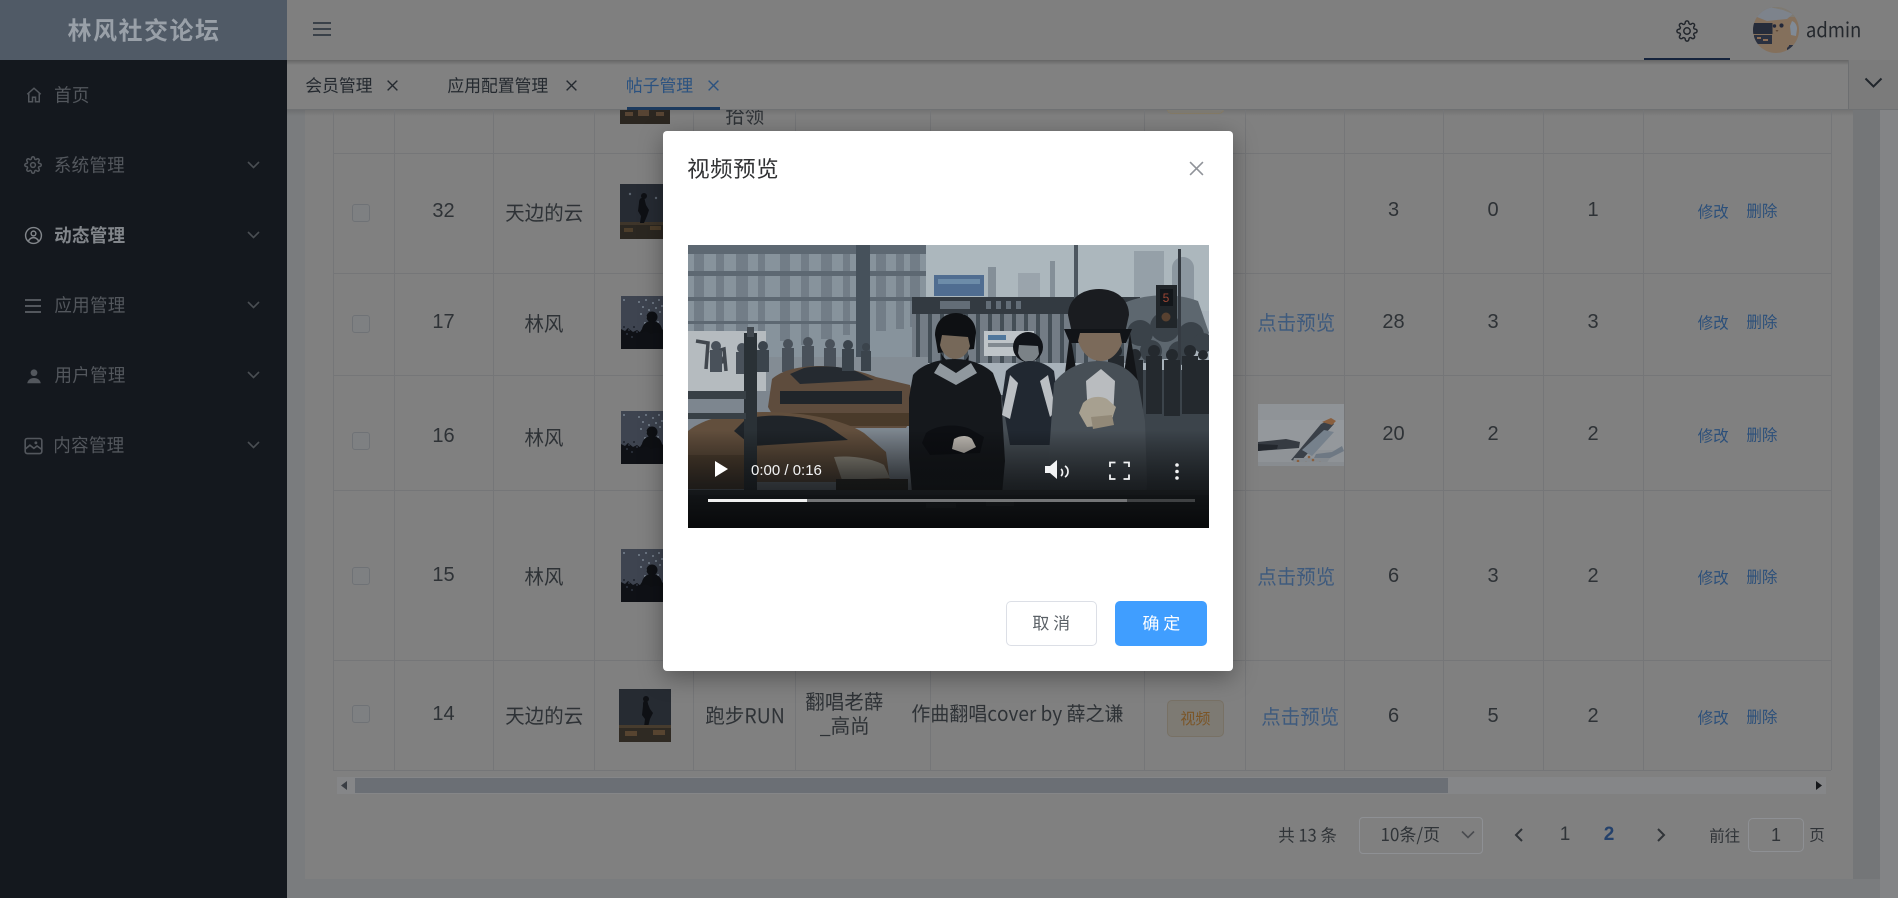  What do you see at coordinates (786, 470) in the screenshot?
I see `svg-text: 0:00 / 0:16` at bounding box center [786, 470].